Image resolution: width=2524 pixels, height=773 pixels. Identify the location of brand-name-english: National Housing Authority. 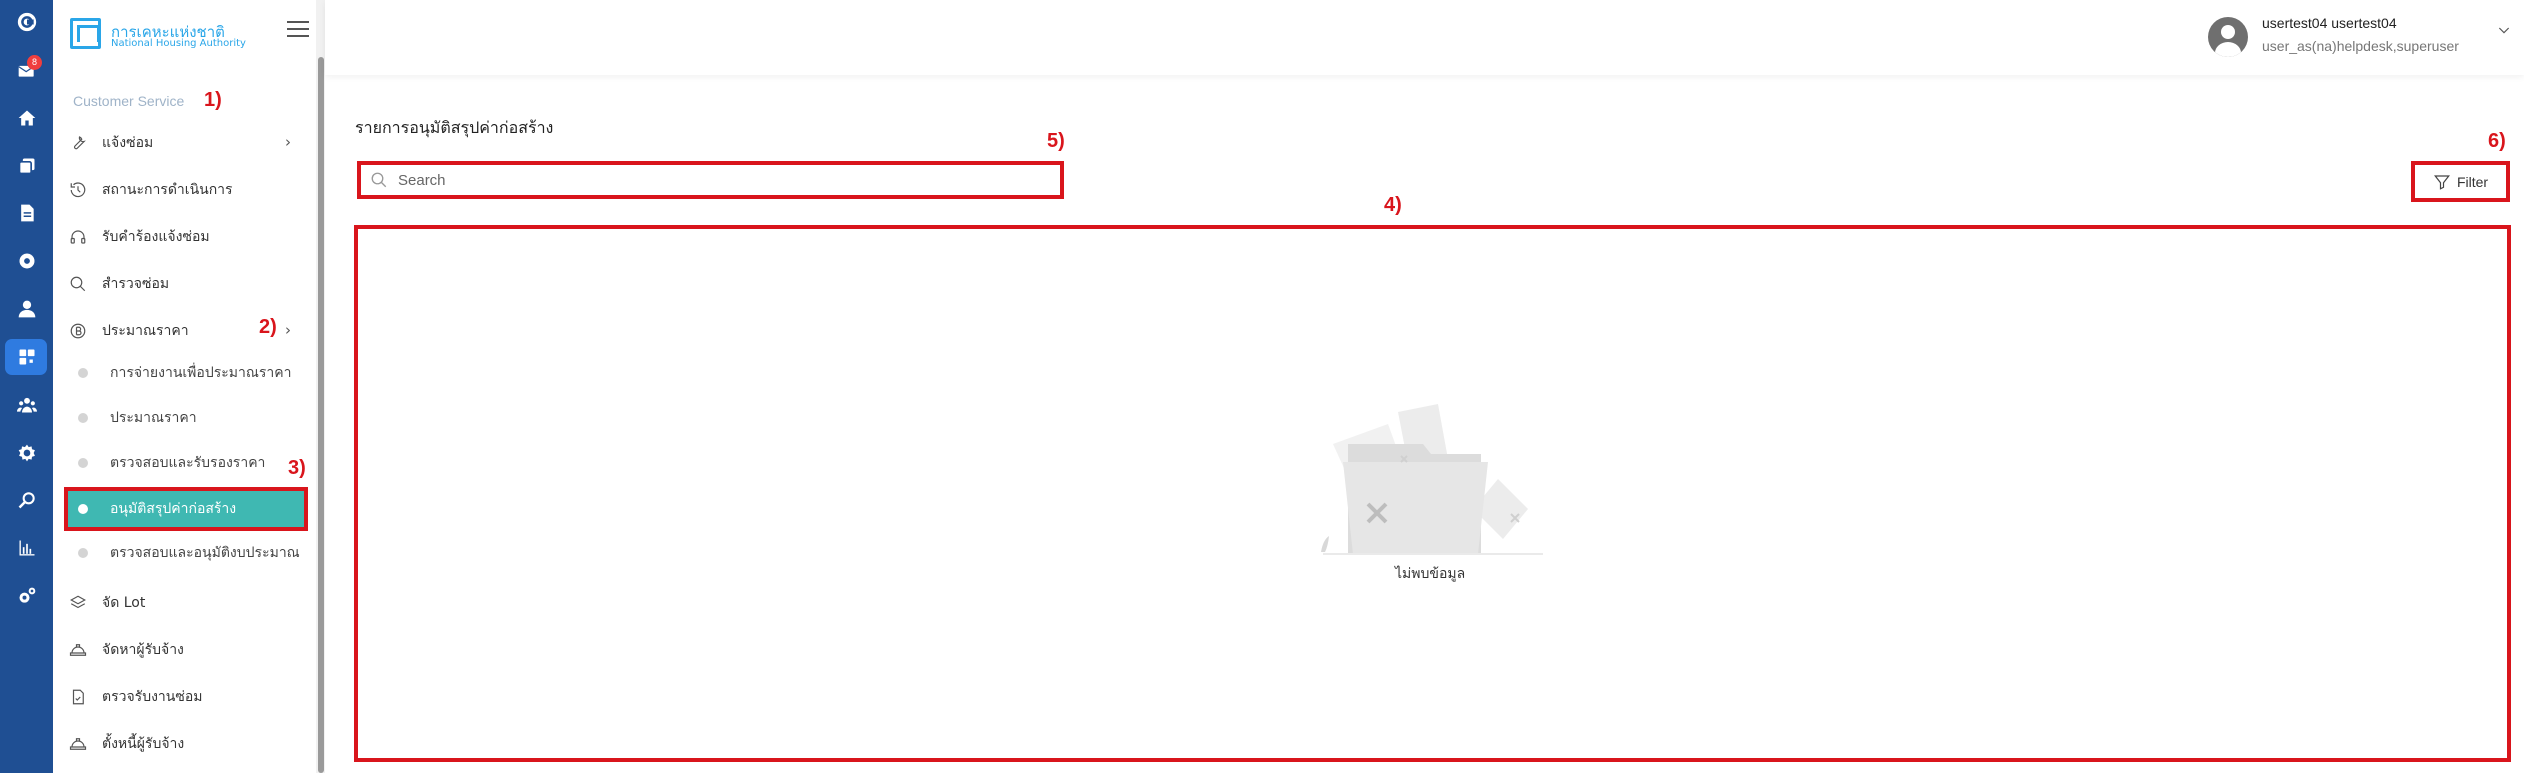
(178, 43).